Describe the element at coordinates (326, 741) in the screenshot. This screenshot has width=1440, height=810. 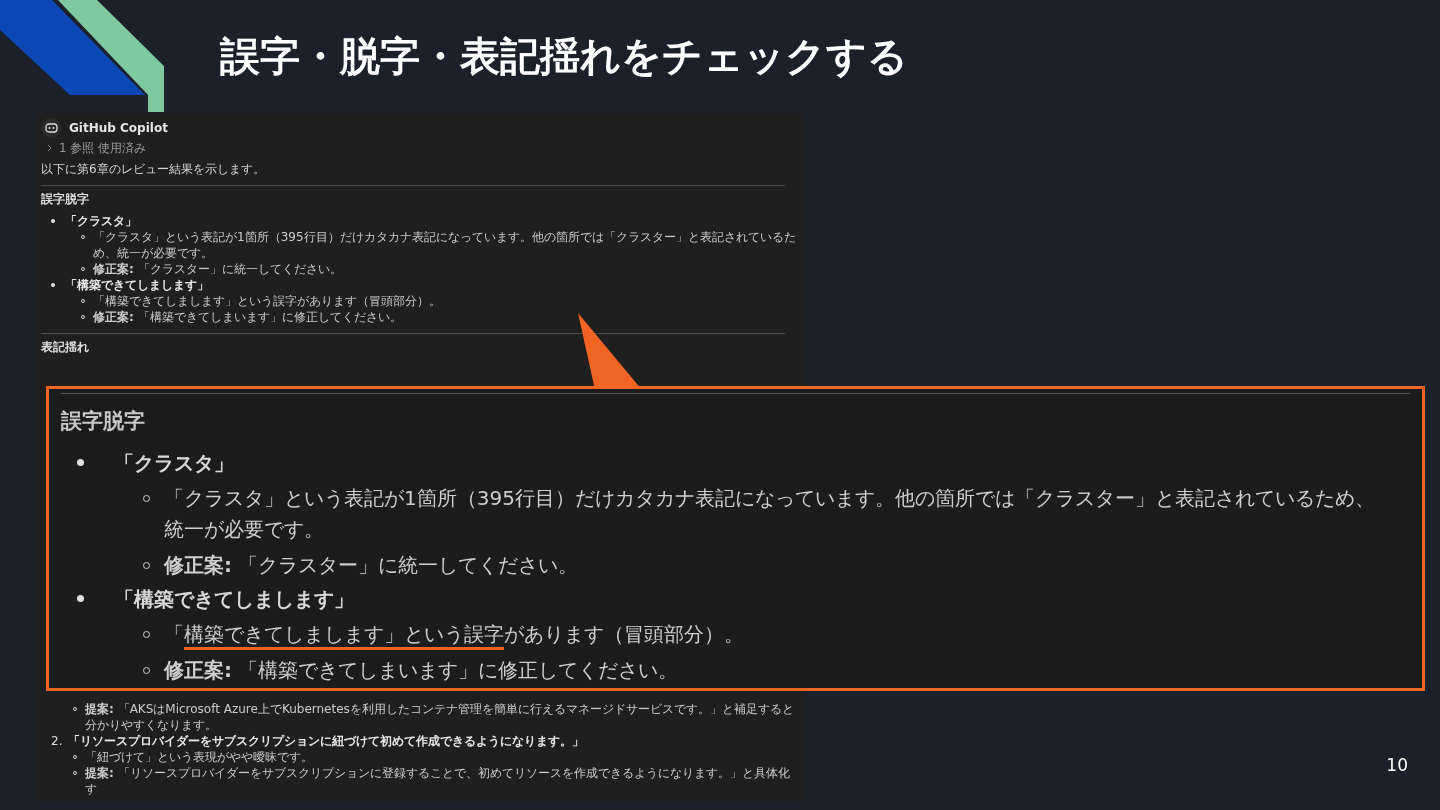
I see `list-item-title: 「リソースプロバイダーをサブスクリプションに紐づけて初めて作成できるようになります。」` at that location.